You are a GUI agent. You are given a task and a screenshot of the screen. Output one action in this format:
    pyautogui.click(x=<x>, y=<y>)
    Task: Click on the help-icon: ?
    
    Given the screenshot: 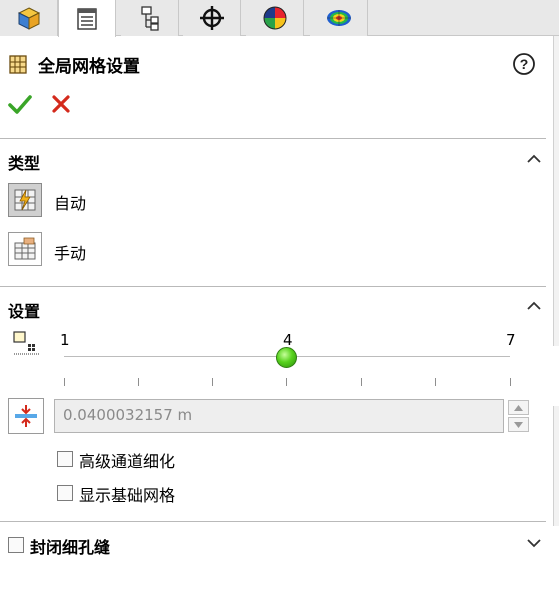 What is the action you would take?
    pyautogui.click(x=524, y=64)
    